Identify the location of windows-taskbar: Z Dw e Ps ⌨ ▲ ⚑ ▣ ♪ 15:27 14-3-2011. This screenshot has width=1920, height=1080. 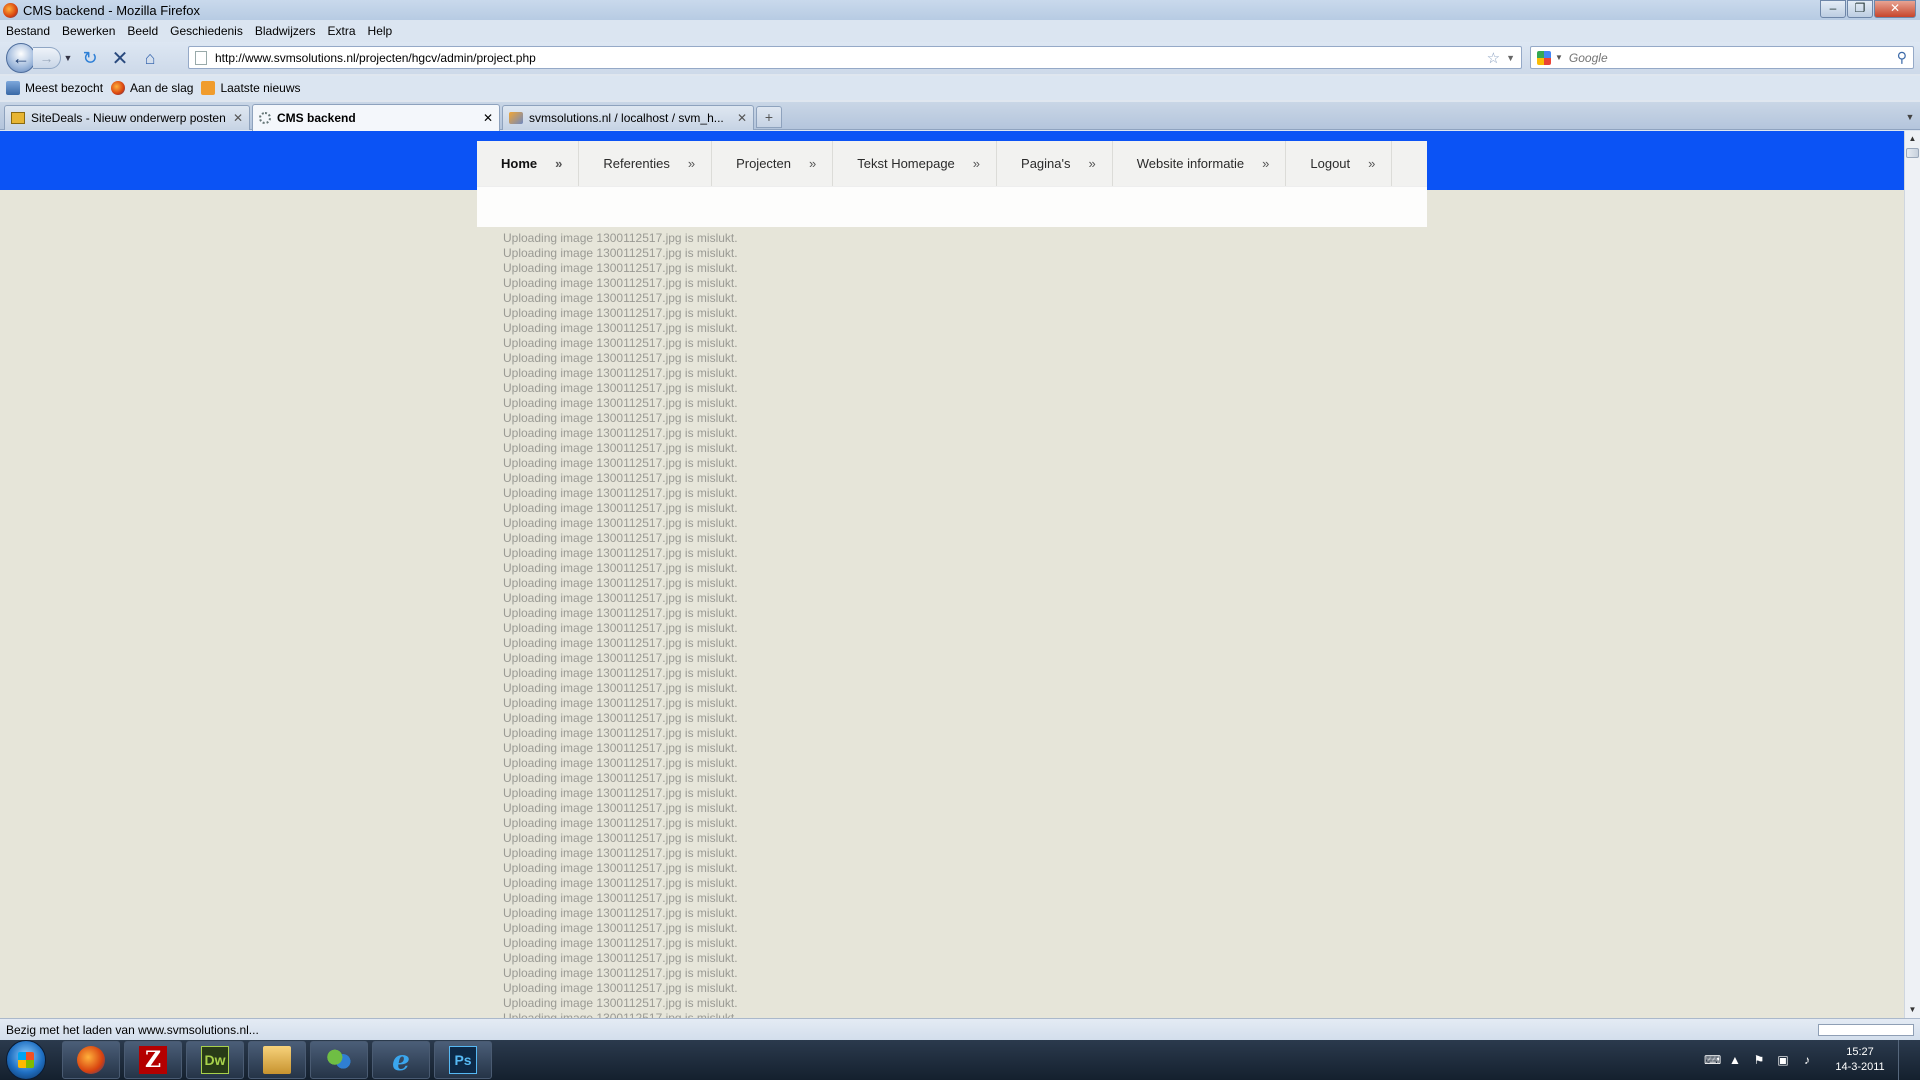
(960, 1060).